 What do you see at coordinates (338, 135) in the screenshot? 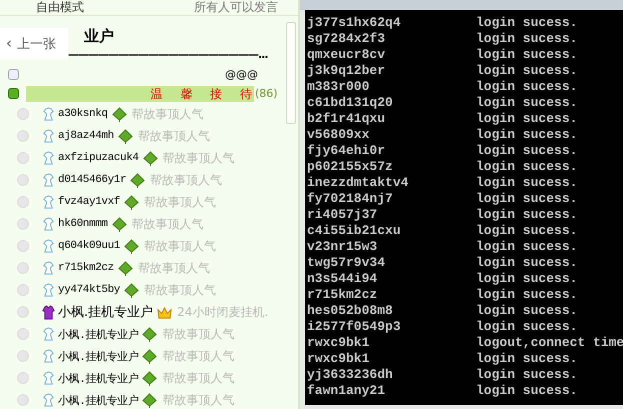
I see `console-user: v56809xx` at bounding box center [338, 135].